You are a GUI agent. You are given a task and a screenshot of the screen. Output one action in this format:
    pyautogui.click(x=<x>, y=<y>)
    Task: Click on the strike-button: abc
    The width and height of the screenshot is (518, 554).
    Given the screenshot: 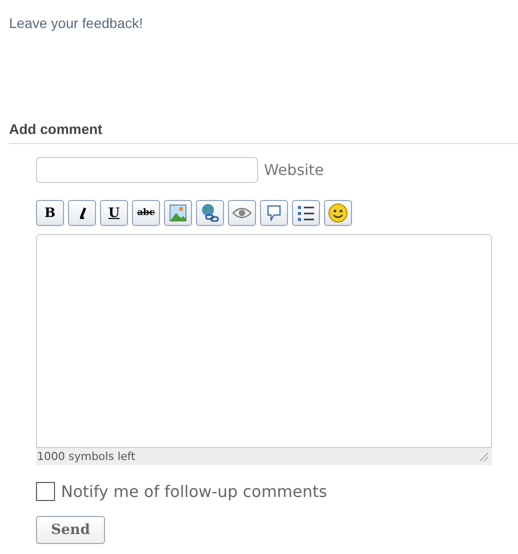 What is the action you would take?
    pyautogui.click(x=146, y=213)
    